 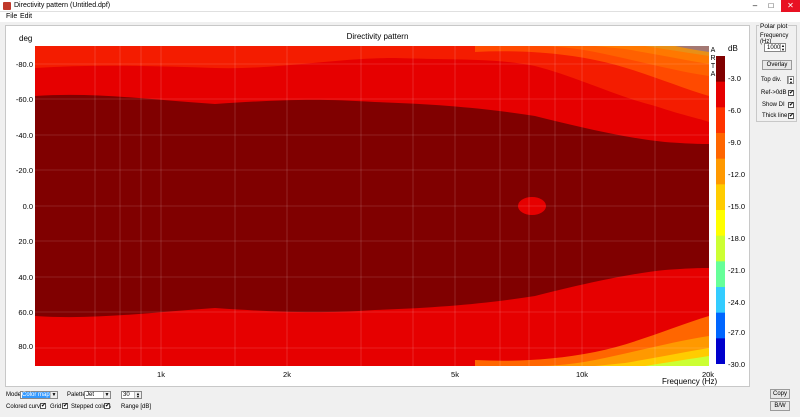 What do you see at coordinates (76, 395) in the screenshot?
I see `palette-label: Palette` at bounding box center [76, 395].